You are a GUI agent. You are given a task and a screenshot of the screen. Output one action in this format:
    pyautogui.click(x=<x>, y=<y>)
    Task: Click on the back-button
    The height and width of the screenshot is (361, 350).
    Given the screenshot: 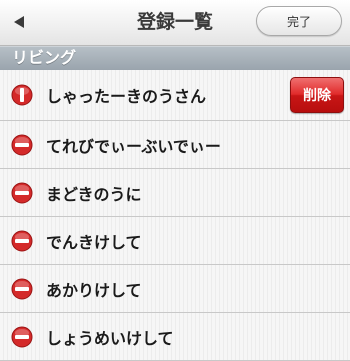 What is the action you would take?
    pyautogui.click(x=19, y=22)
    